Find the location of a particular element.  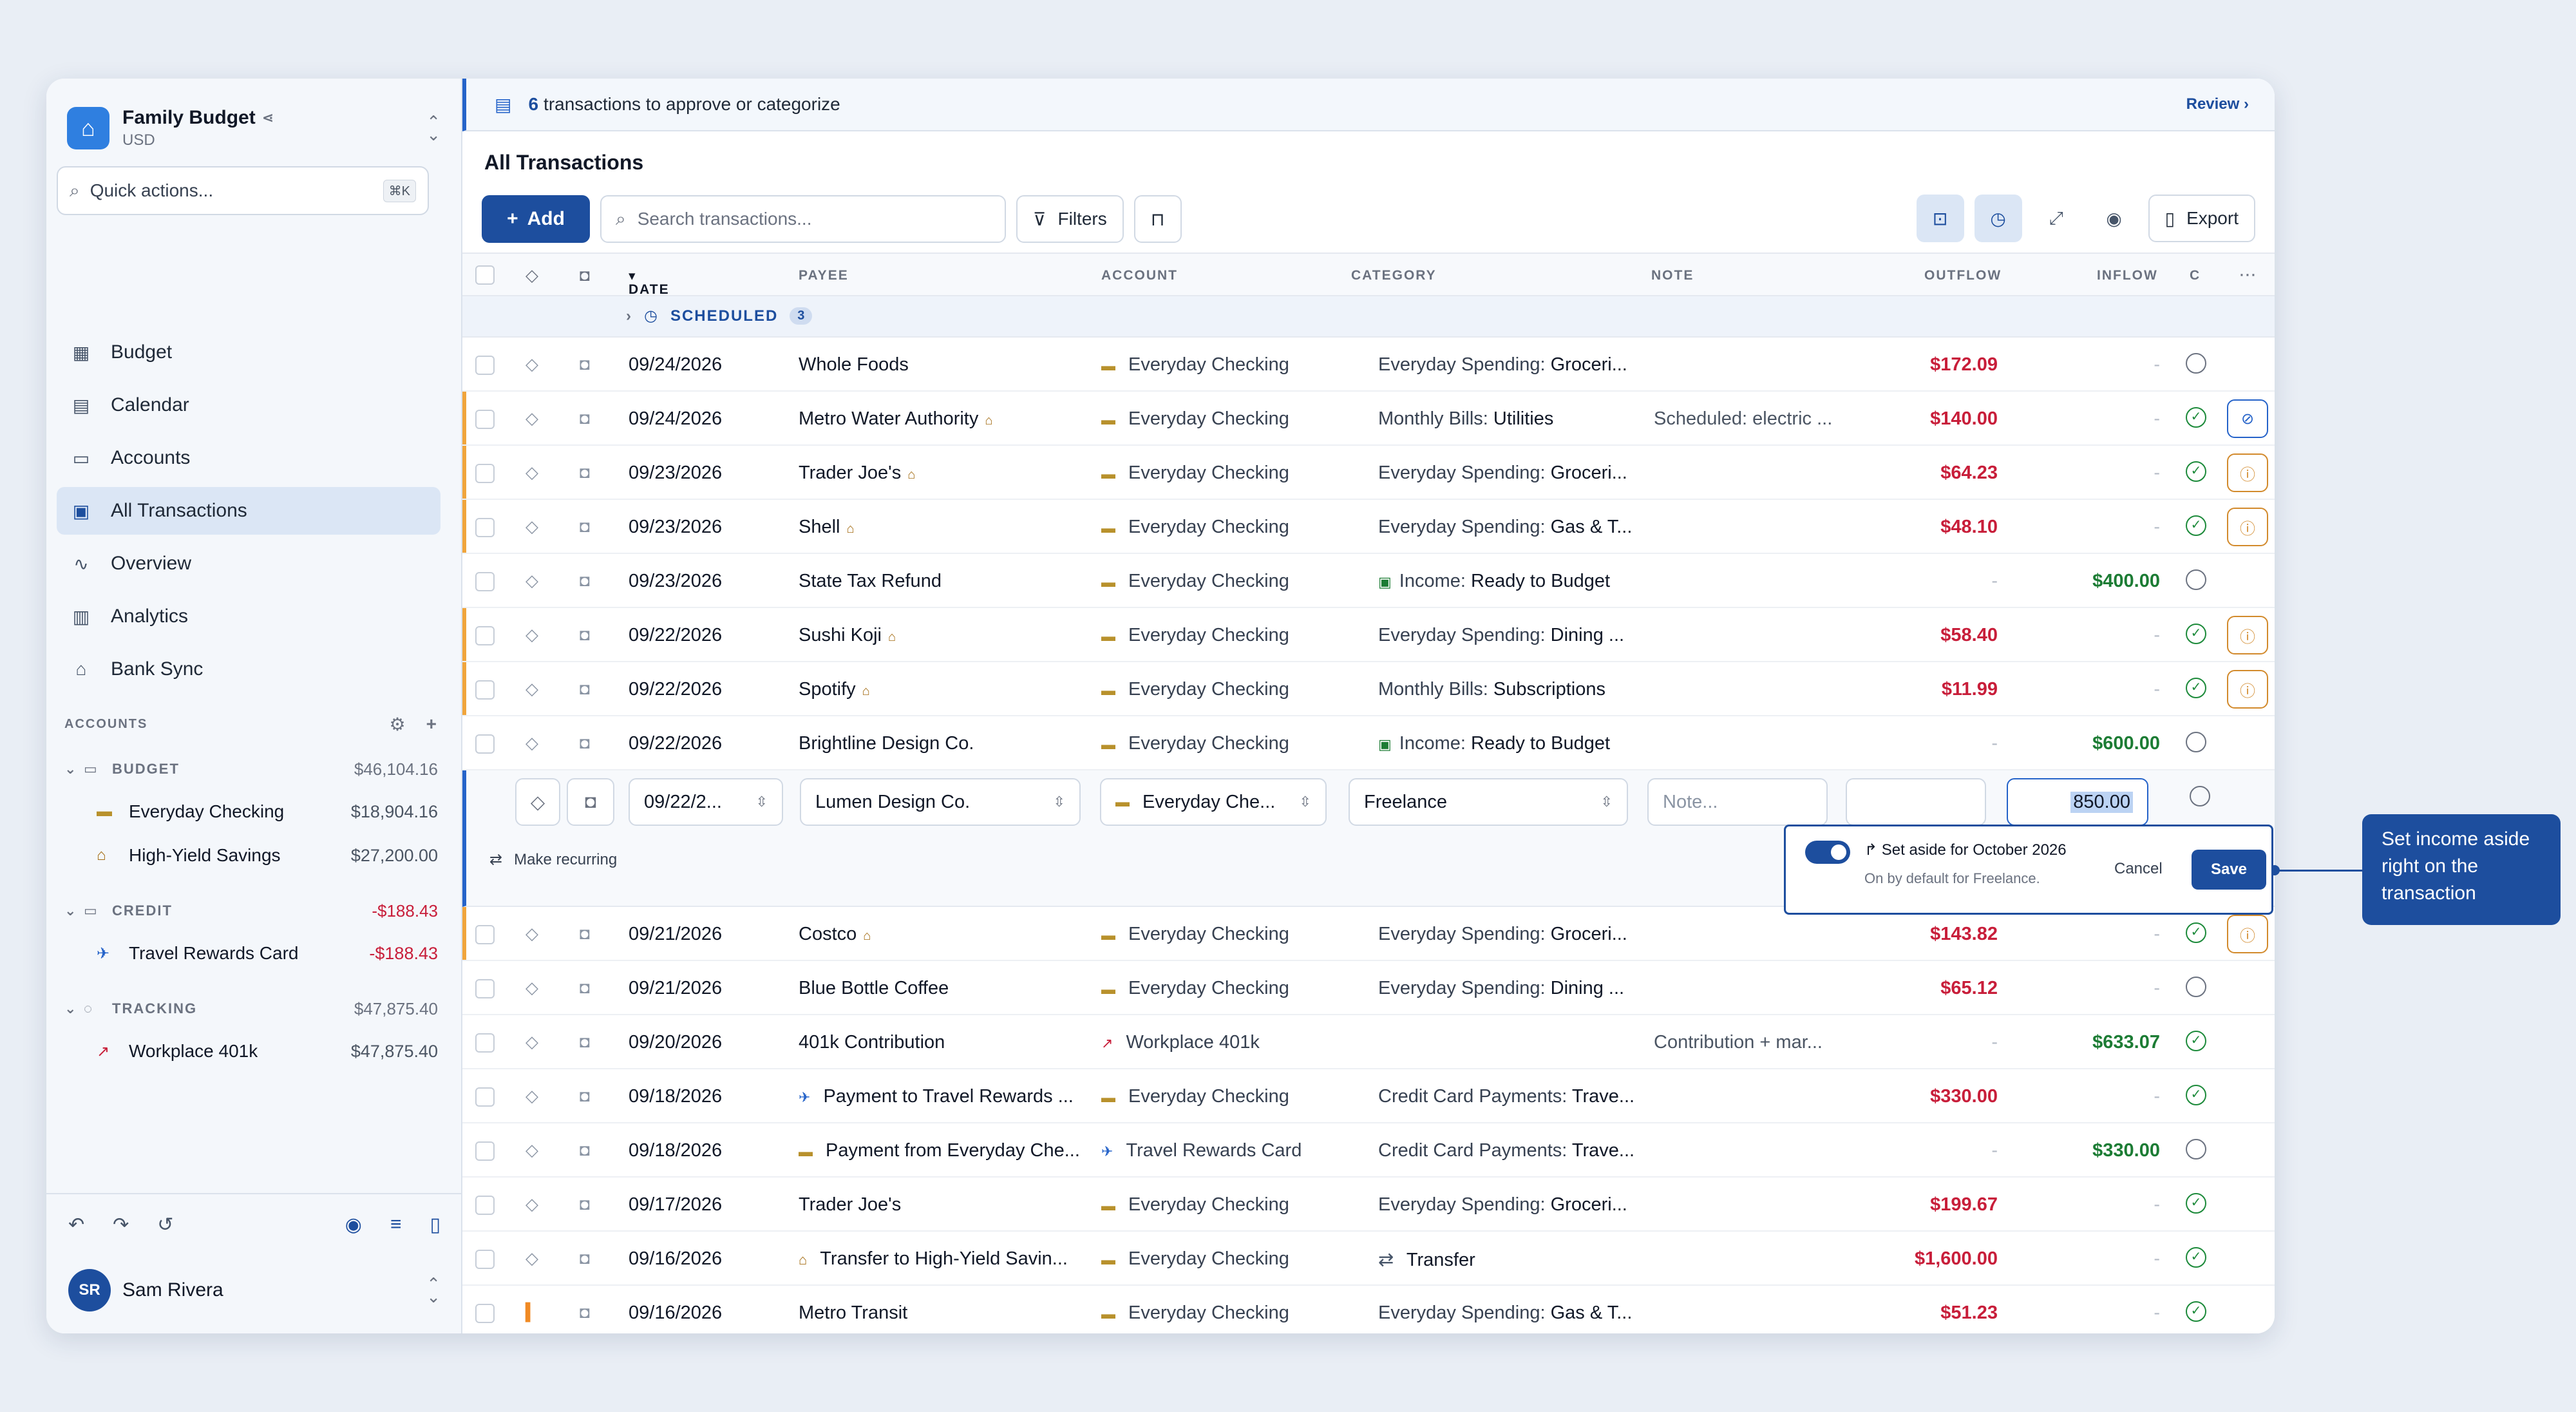

row-outflow: $143.82 is located at coordinates (1964, 934).